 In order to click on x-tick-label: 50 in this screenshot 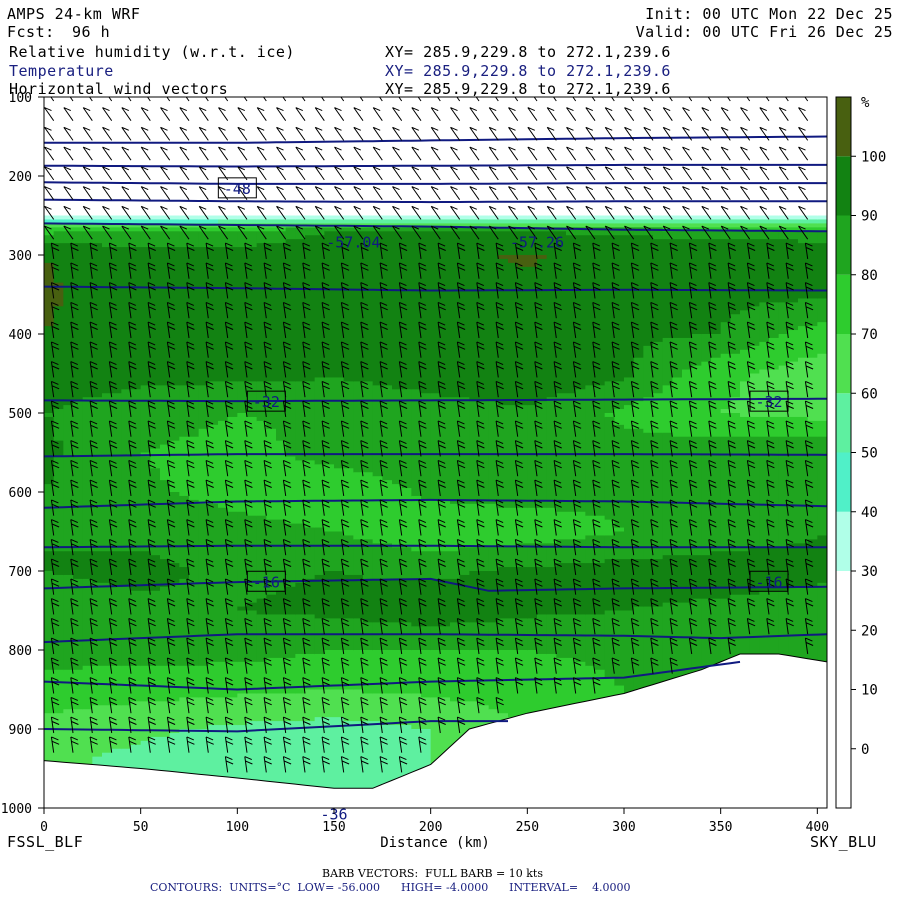, I will do `click(141, 827)`.